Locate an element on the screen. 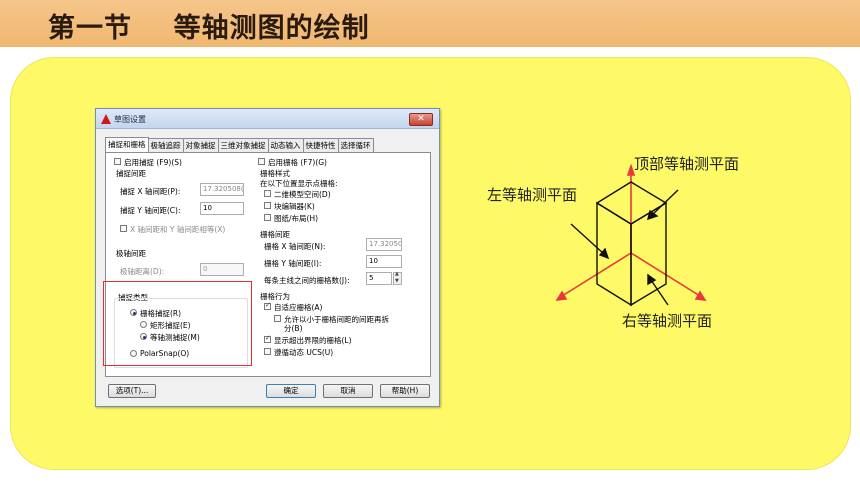 Image resolution: width=860 pixels, height=484 pixels. slide-title: 第一节 等轴测图的绘制 is located at coordinates (209, 28).